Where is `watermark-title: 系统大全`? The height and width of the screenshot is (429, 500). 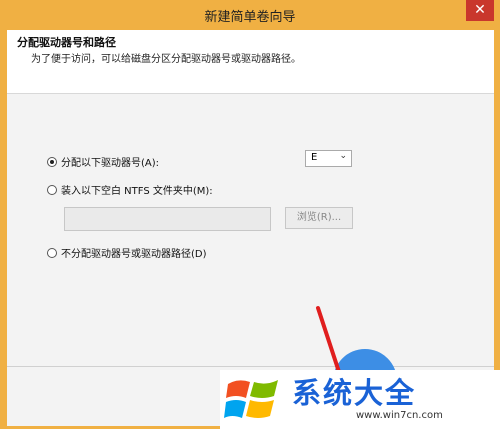 watermark-title: 系统大全 is located at coordinates (354, 393).